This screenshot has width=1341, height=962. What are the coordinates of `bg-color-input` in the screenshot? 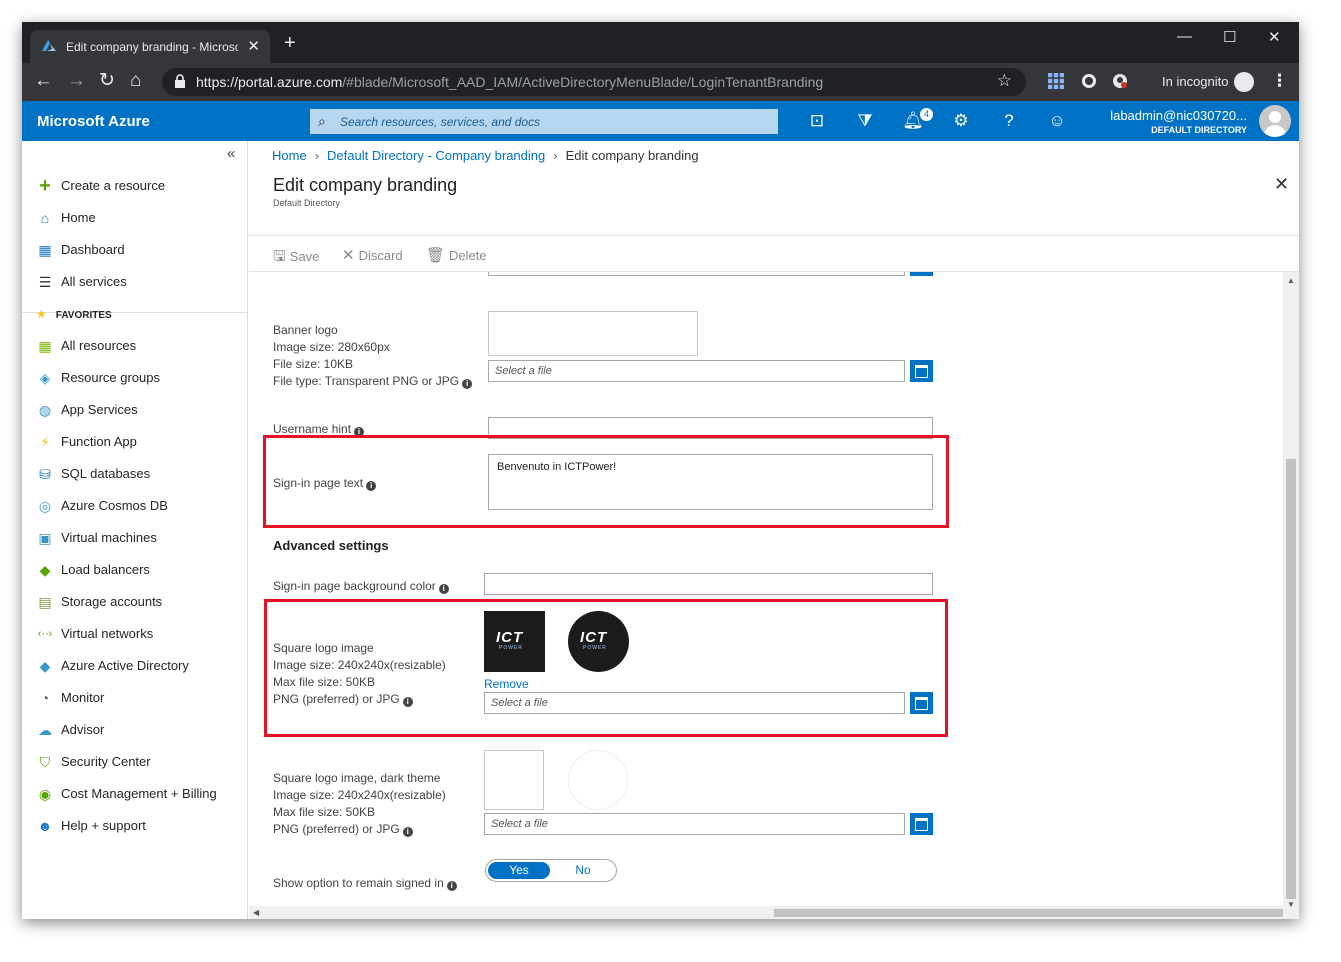 It's located at (708, 584).